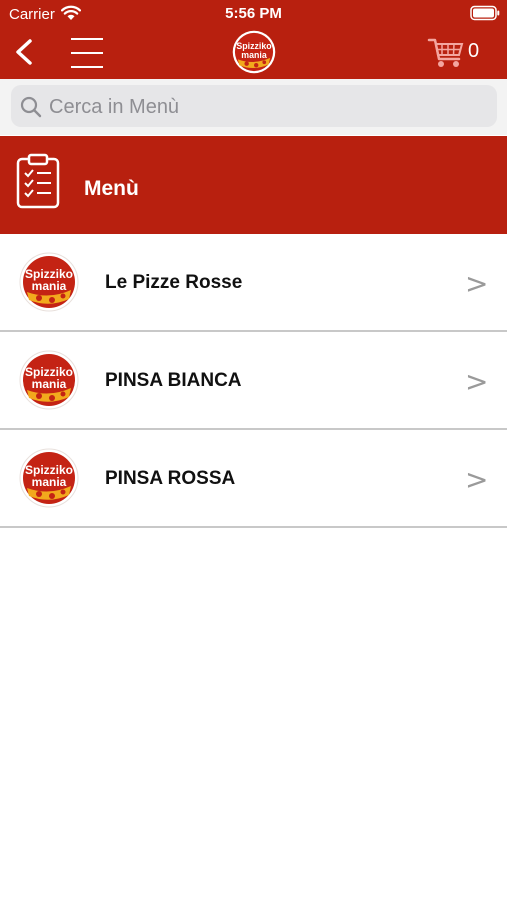 Image resolution: width=507 pixels, height=900 pixels. I want to click on list-item: Spizziko mania PINSA BIANCA >, so click(253, 381).